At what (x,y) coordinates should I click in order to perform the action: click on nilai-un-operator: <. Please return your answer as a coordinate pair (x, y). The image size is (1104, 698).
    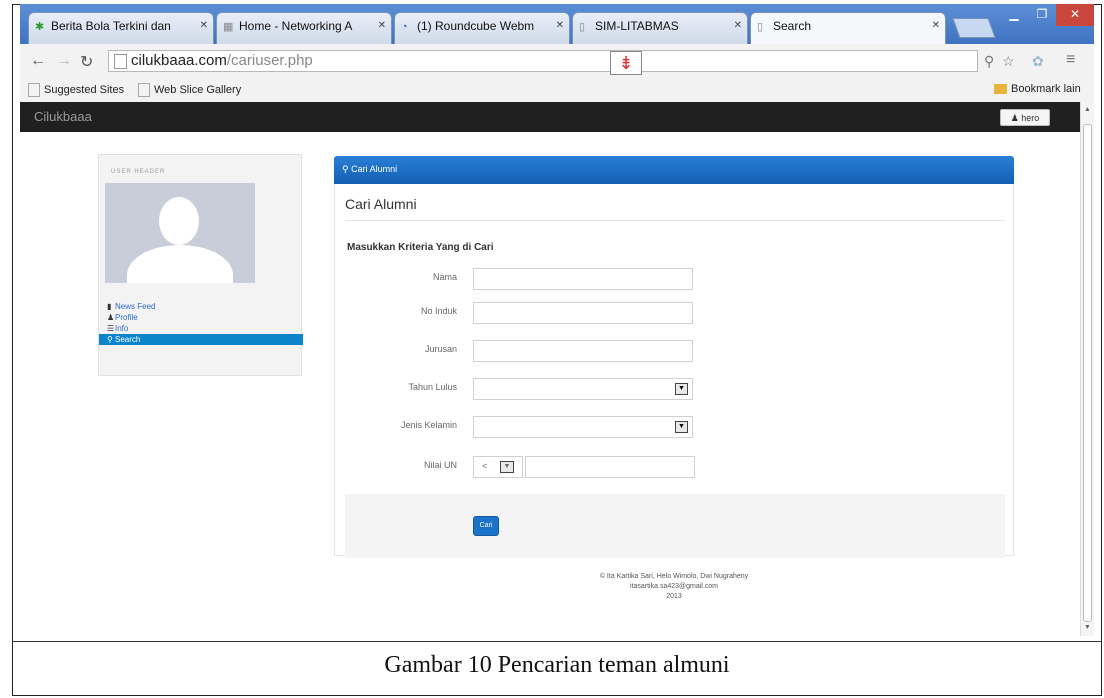
    Looking at the image, I should click on (485, 466).